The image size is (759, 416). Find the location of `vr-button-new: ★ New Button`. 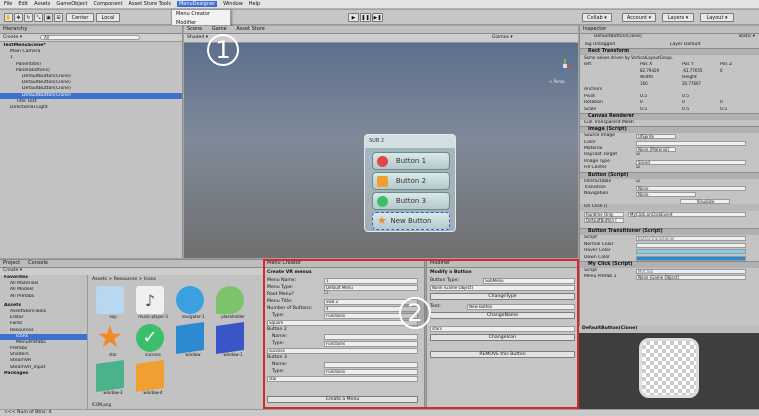

vr-button-new: ★ New Button is located at coordinates (411, 221).